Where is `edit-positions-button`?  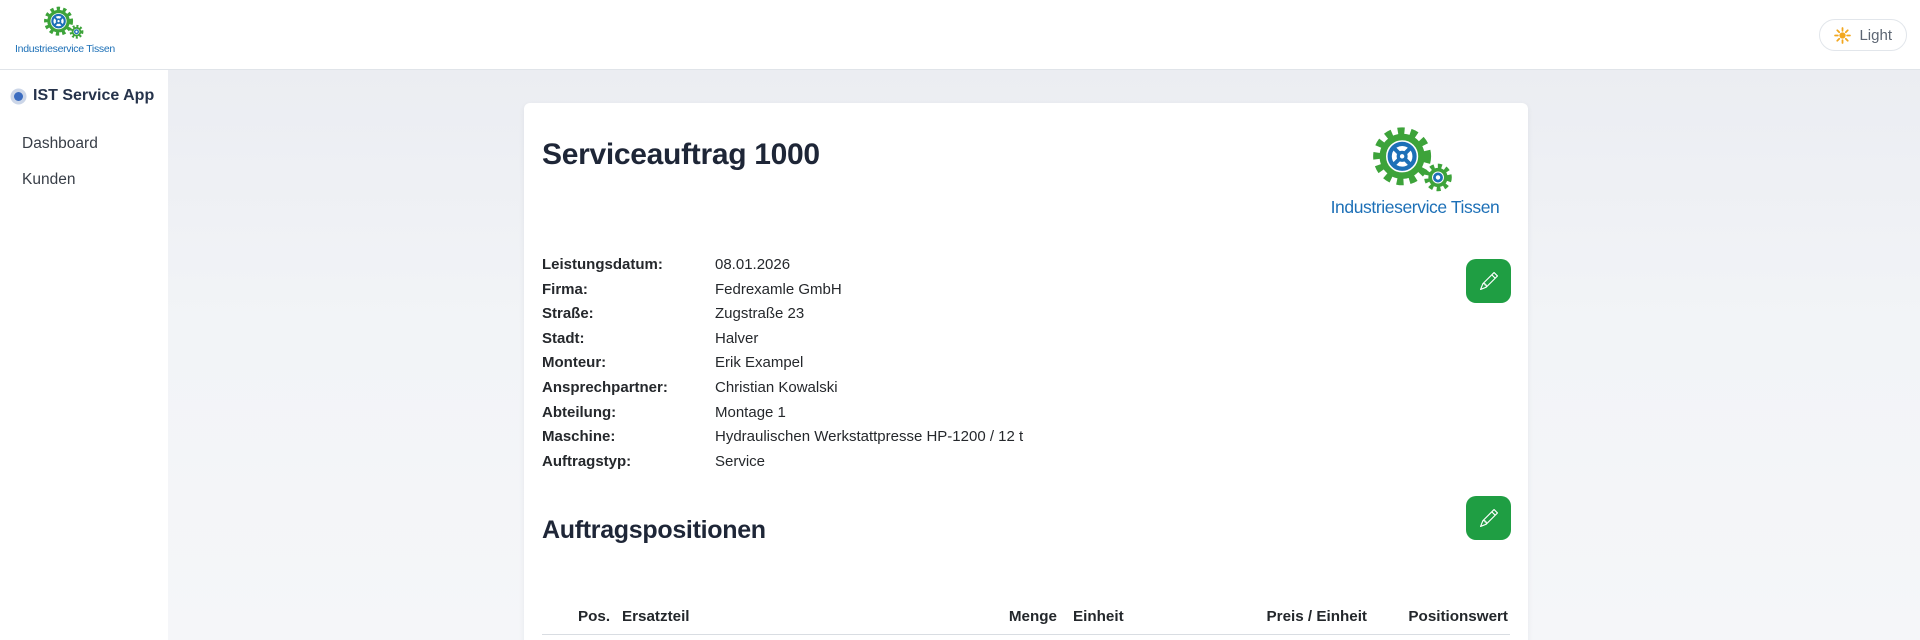 edit-positions-button is located at coordinates (1488, 518).